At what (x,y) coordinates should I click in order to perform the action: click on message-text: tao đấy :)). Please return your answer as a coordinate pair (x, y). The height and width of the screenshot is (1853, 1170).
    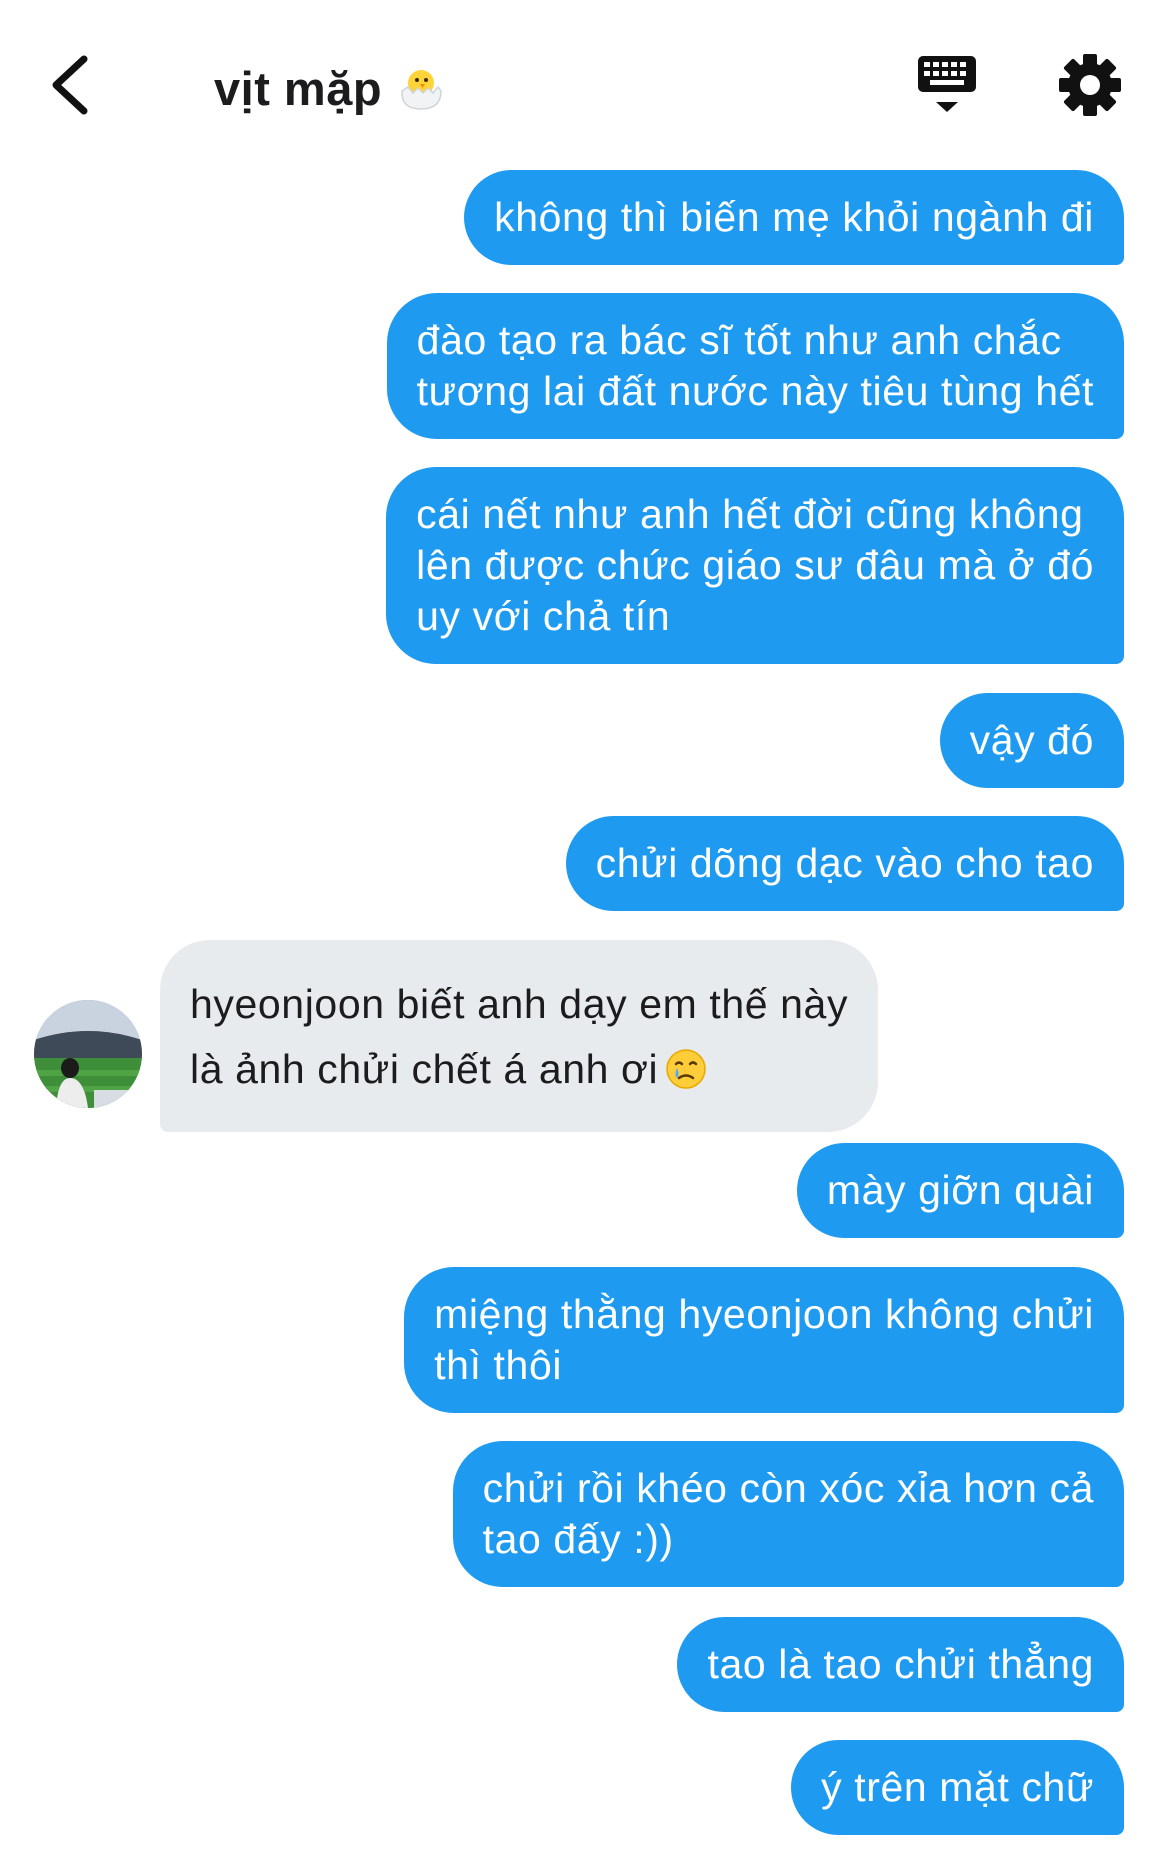
    Looking at the image, I should click on (578, 1539).